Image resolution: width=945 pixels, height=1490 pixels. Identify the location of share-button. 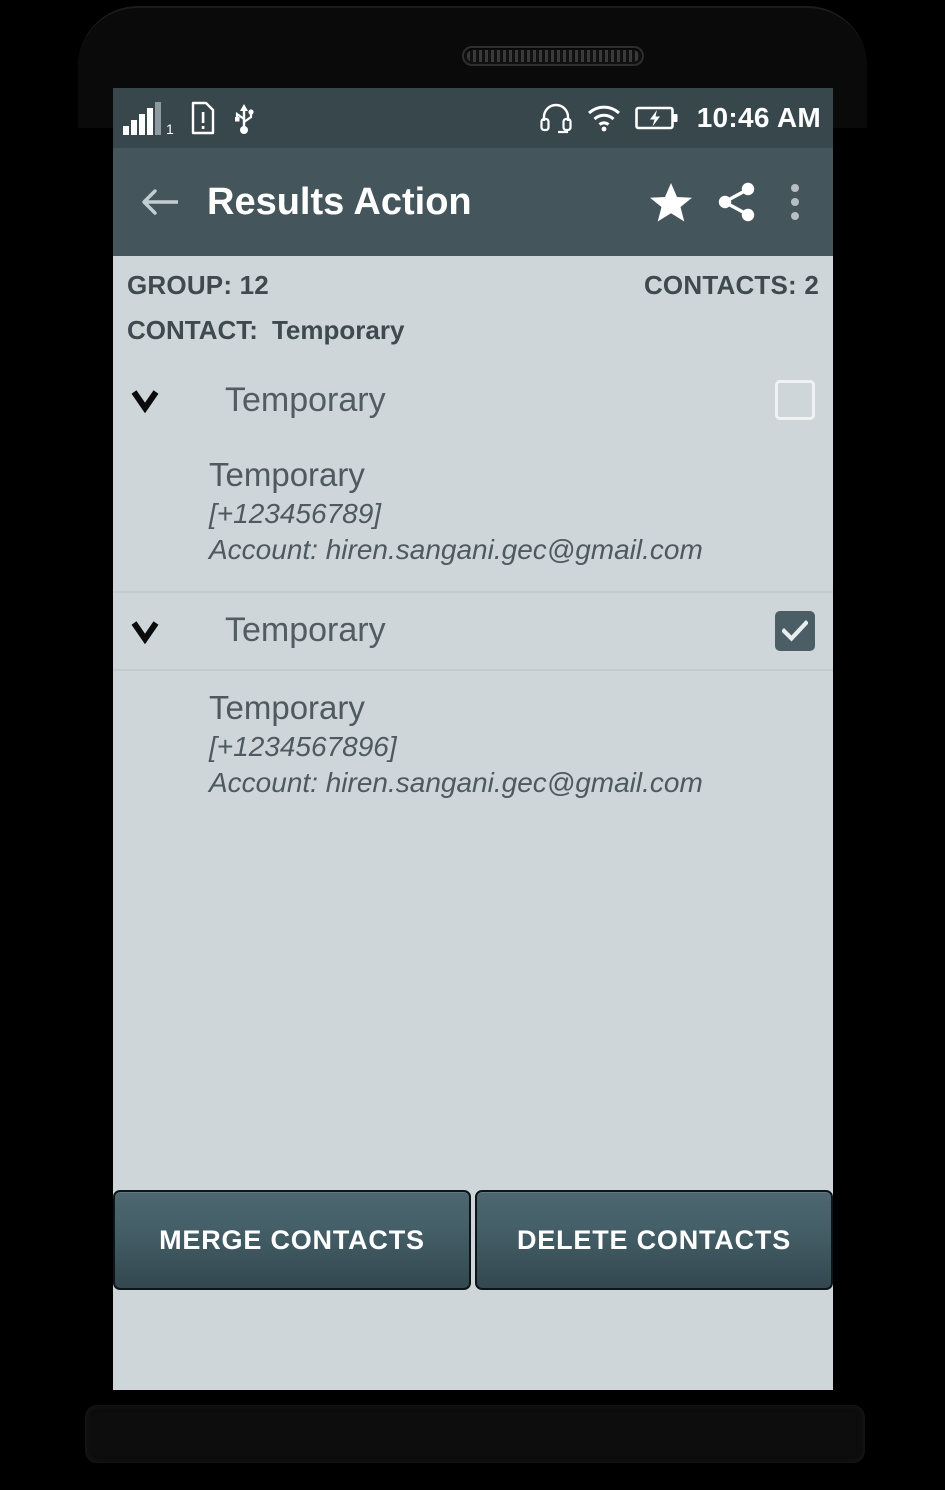
(737, 202).